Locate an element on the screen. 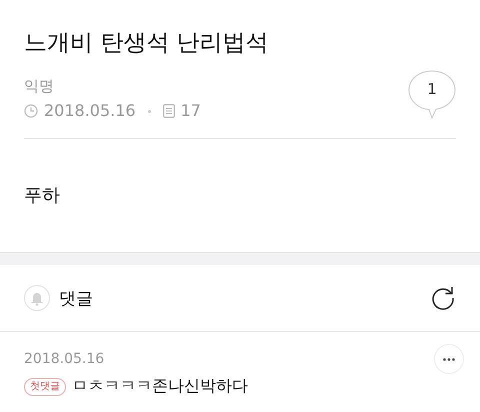 This screenshot has height=412, width=480. post-body: 푸하 is located at coordinates (42, 196).